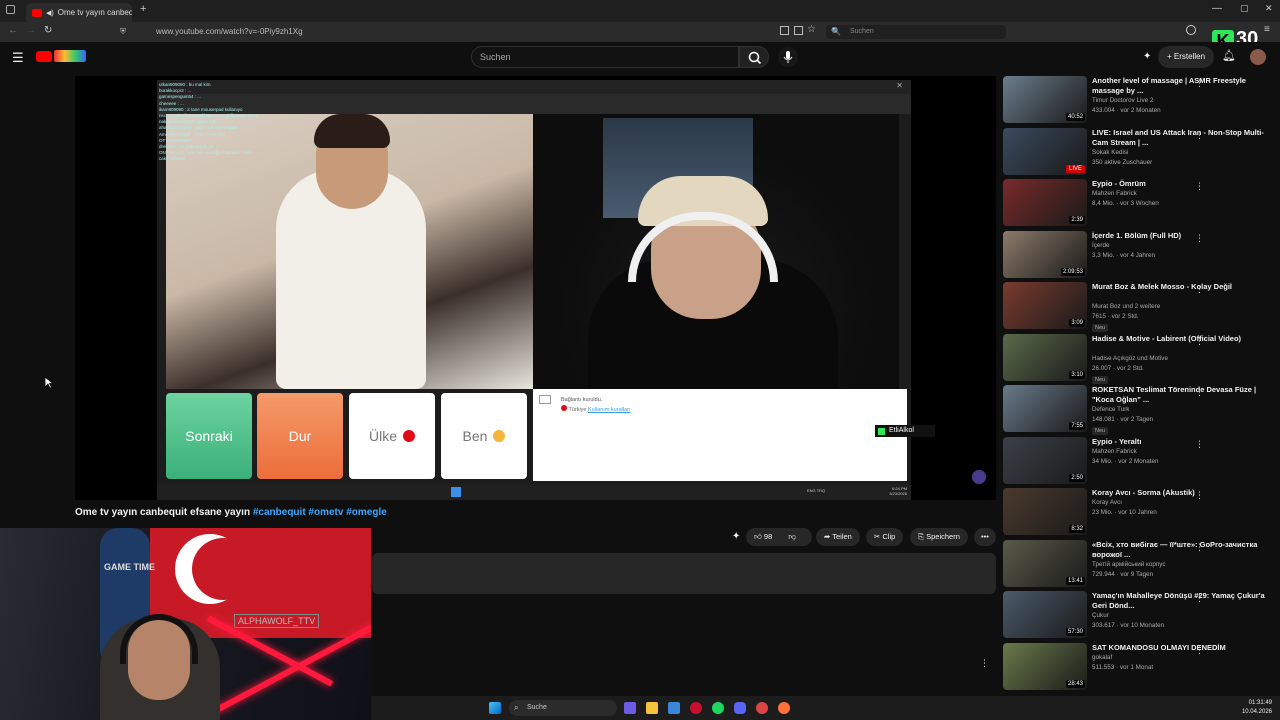  I want to click on video-thumbnail: 28:43, so click(1045, 666).